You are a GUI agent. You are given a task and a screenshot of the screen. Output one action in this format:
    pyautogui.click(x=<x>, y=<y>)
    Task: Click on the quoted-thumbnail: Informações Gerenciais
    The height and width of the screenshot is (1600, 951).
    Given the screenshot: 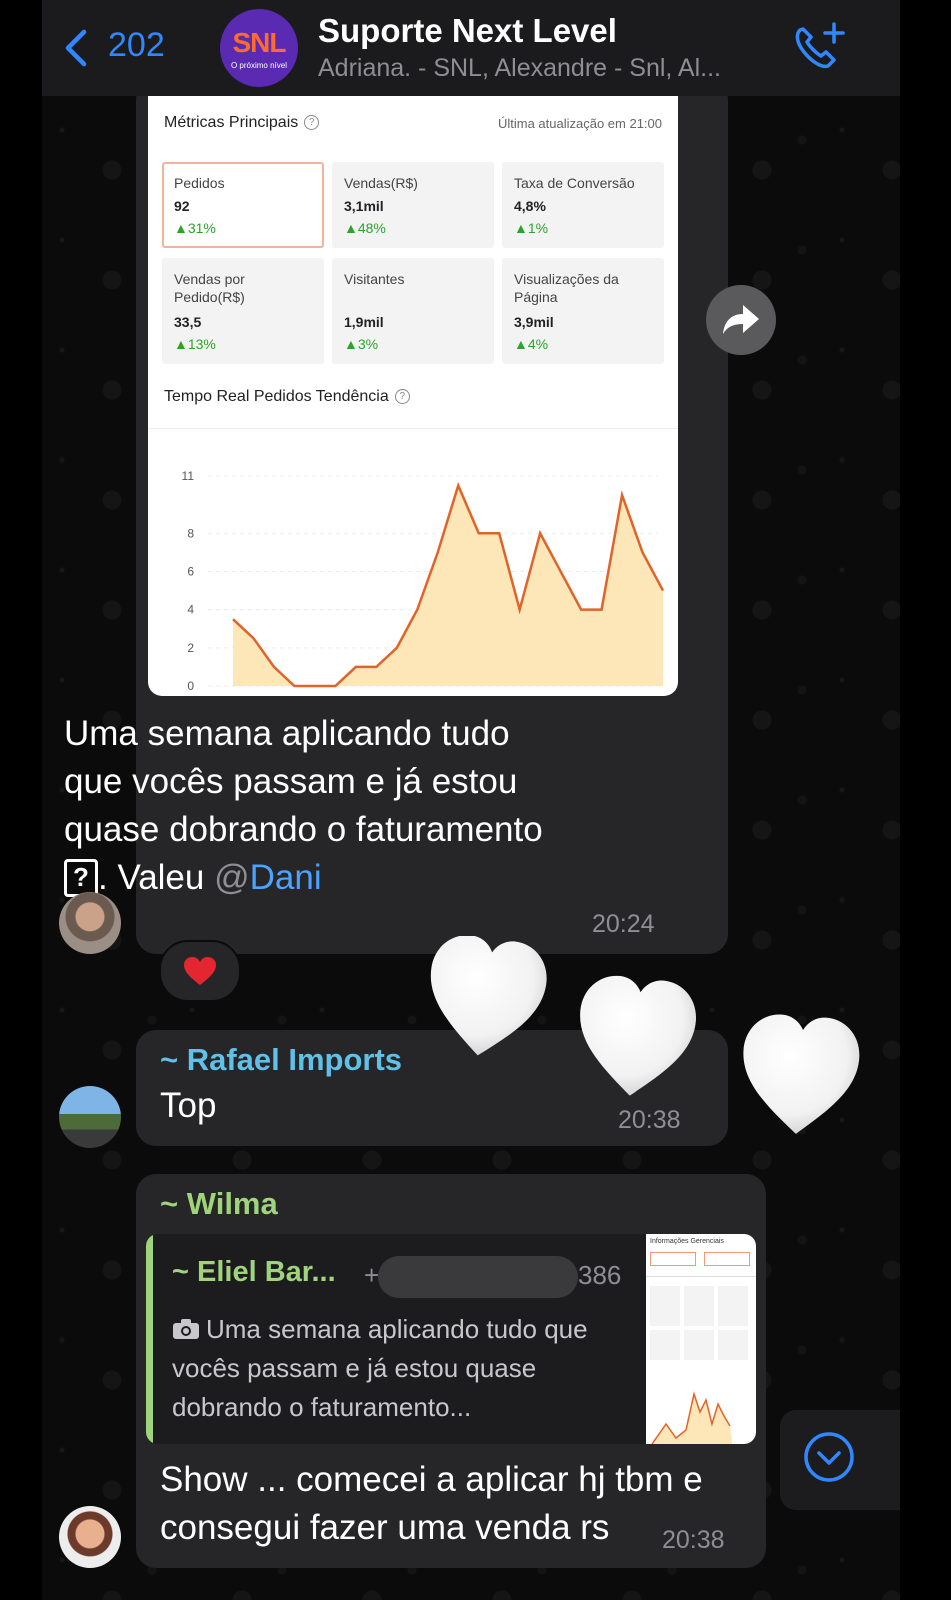 What is the action you would take?
    pyautogui.click(x=701, y=1339)
    